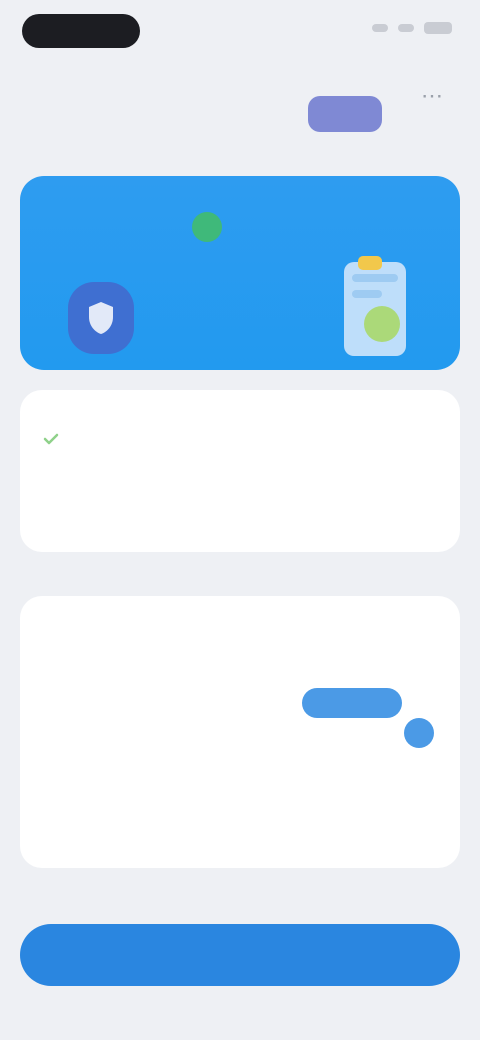  What do you see at coordinates (380, 28) in the screenshot?
I see `signal-icon` at bounding box center [380, 28].